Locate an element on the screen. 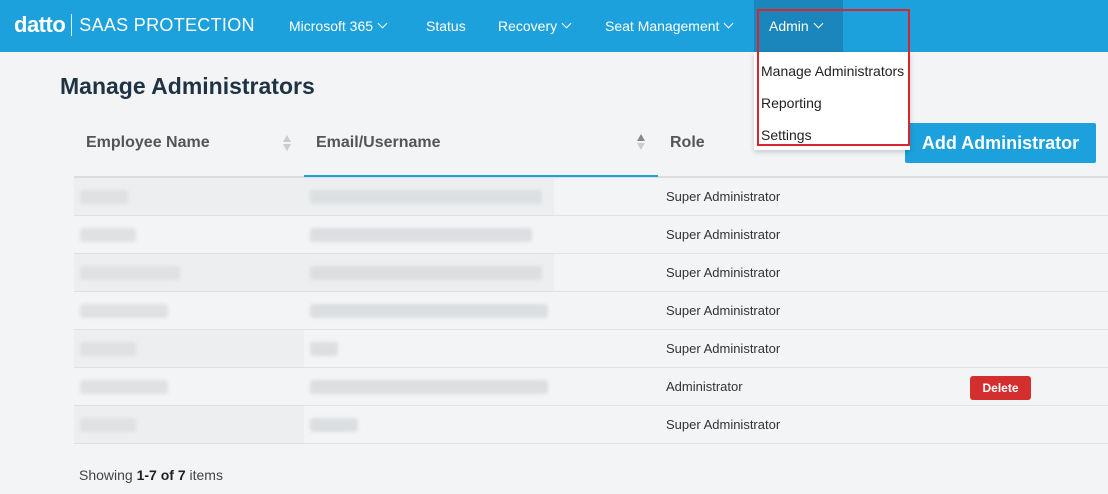 The width and height of the screenshot is (1108, 494). nav-label: Seat Management is located at coordinates (662, 26).